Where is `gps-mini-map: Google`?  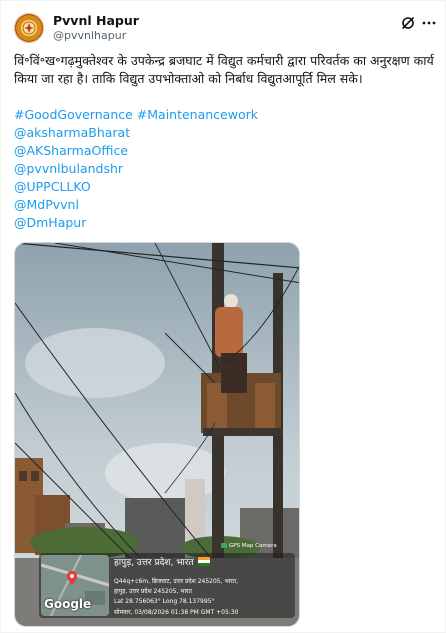 gps-mini-map: Google is located at coordinates (75, 585).